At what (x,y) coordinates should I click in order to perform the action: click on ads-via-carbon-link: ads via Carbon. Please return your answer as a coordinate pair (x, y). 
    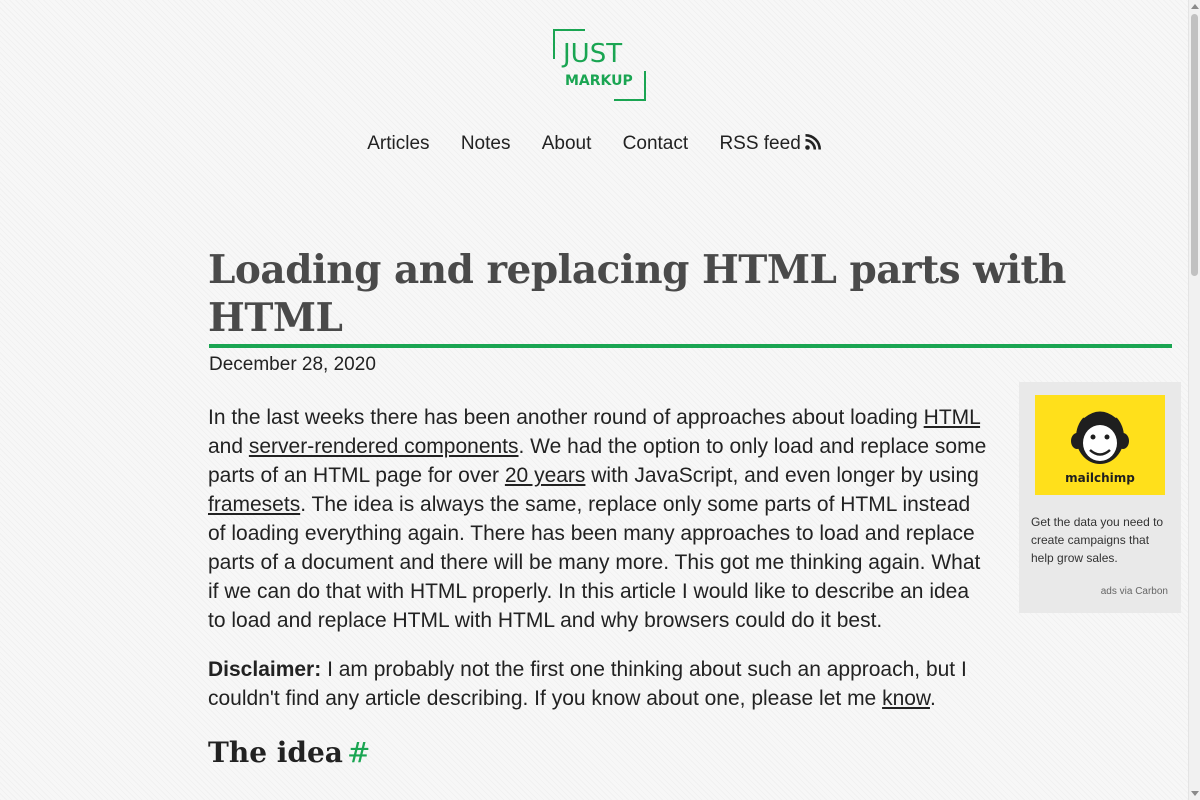
    Looking at the image, I should click on (1134, 591).